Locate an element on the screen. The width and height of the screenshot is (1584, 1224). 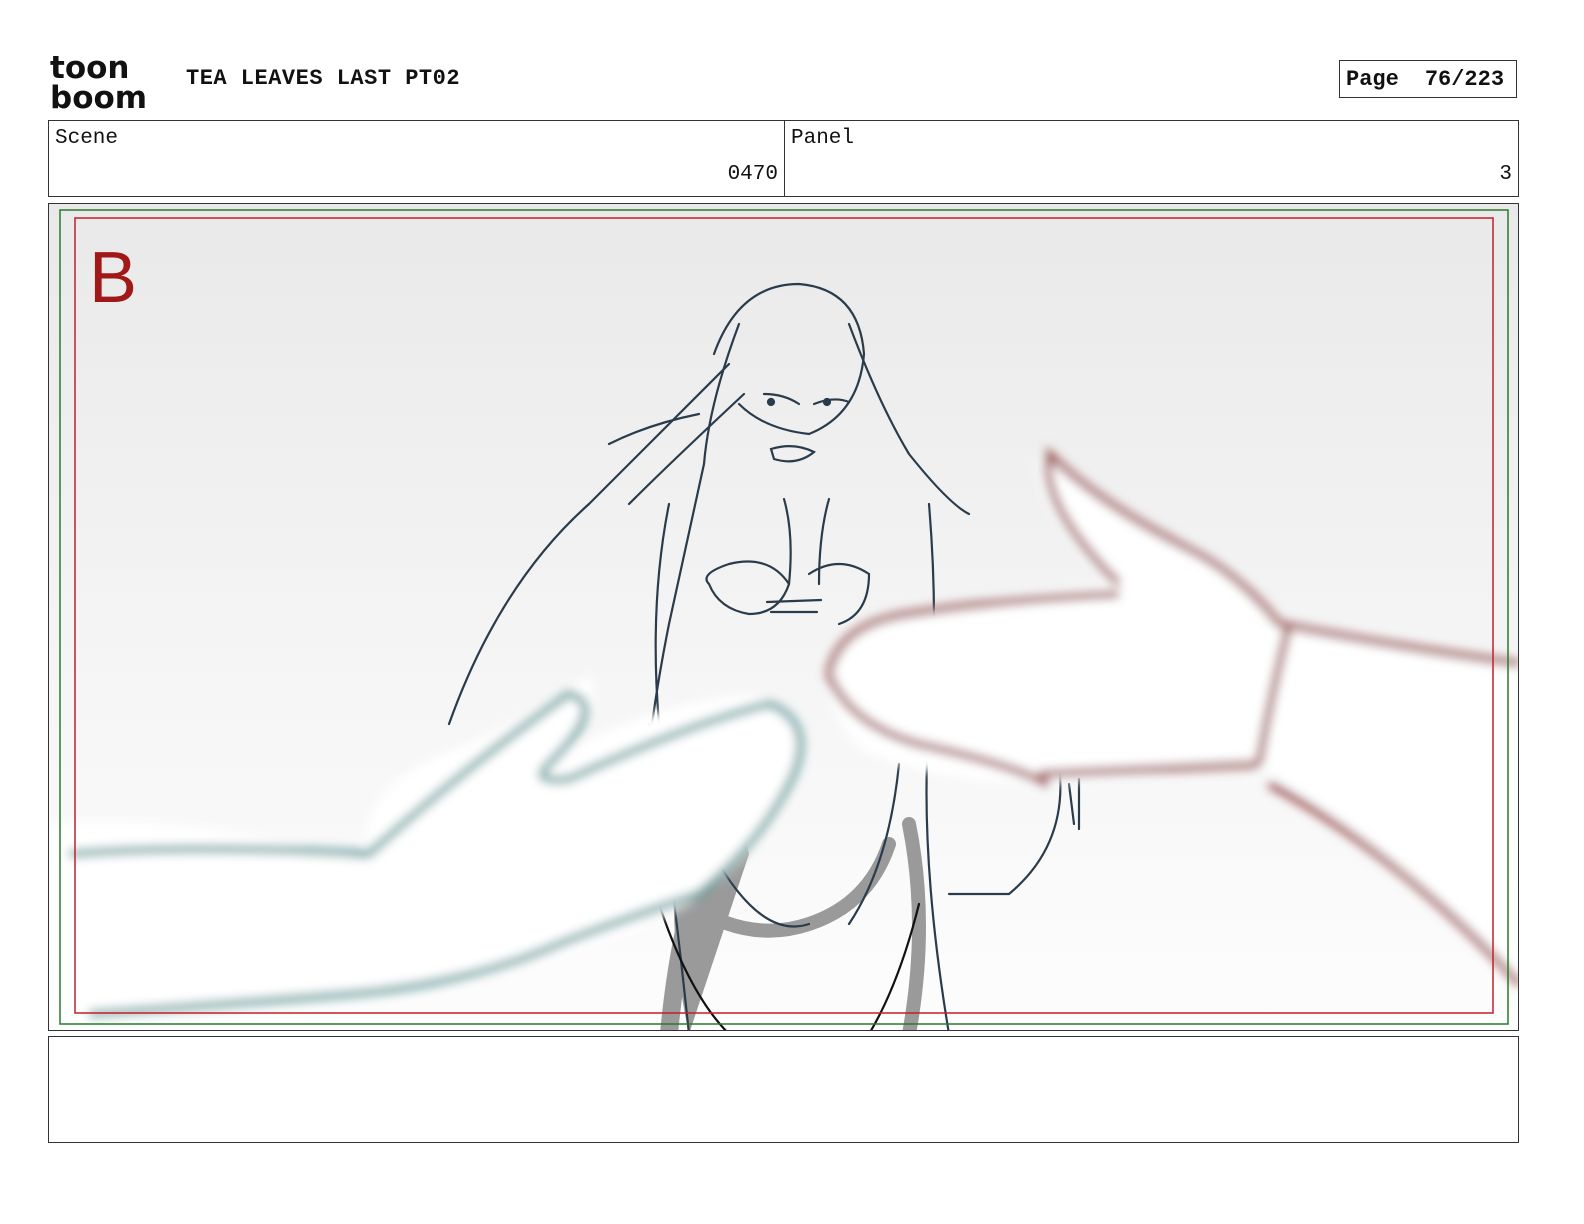
page-number: 76/223 is located at coordinates (1464, 79).